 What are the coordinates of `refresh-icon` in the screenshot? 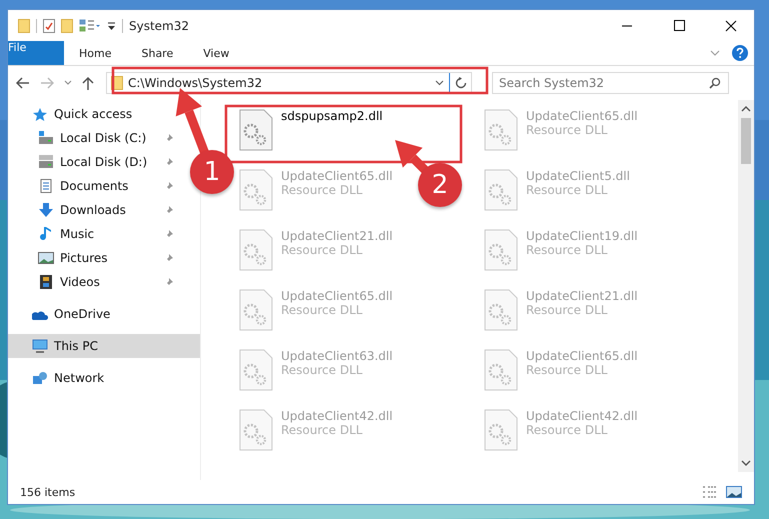 It's located at (461, 83).